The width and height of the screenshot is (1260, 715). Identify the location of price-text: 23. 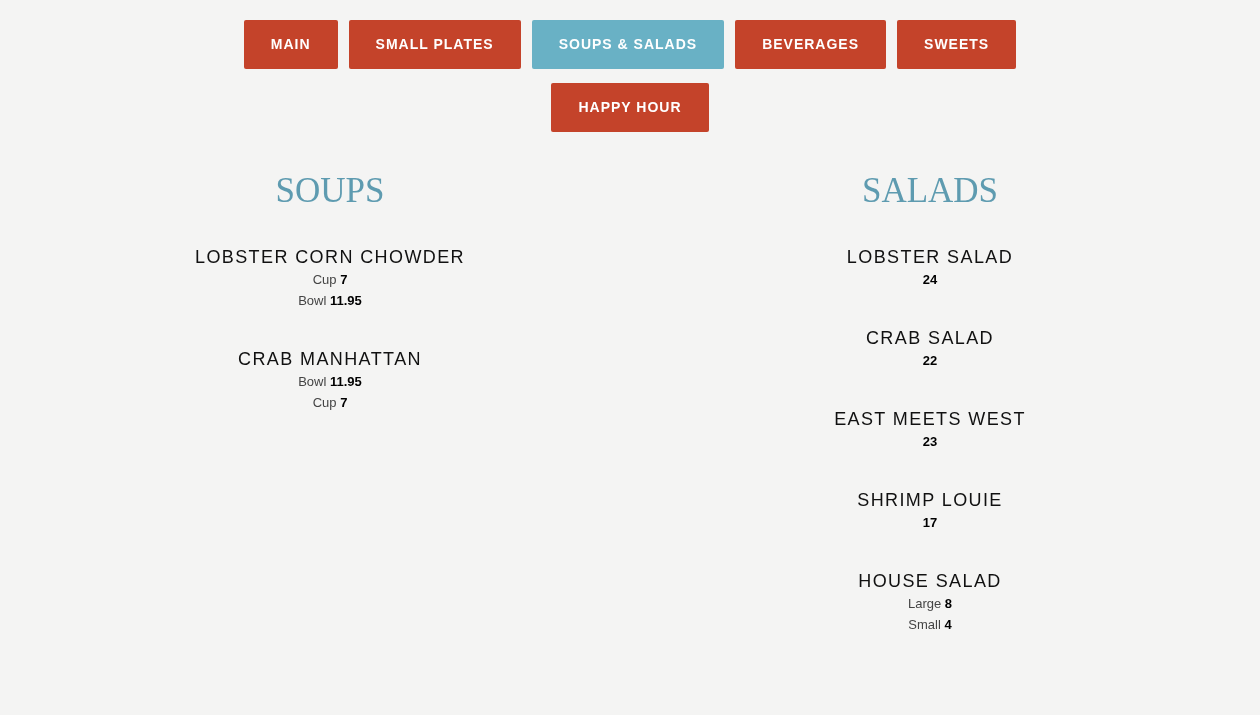
(930, 441).